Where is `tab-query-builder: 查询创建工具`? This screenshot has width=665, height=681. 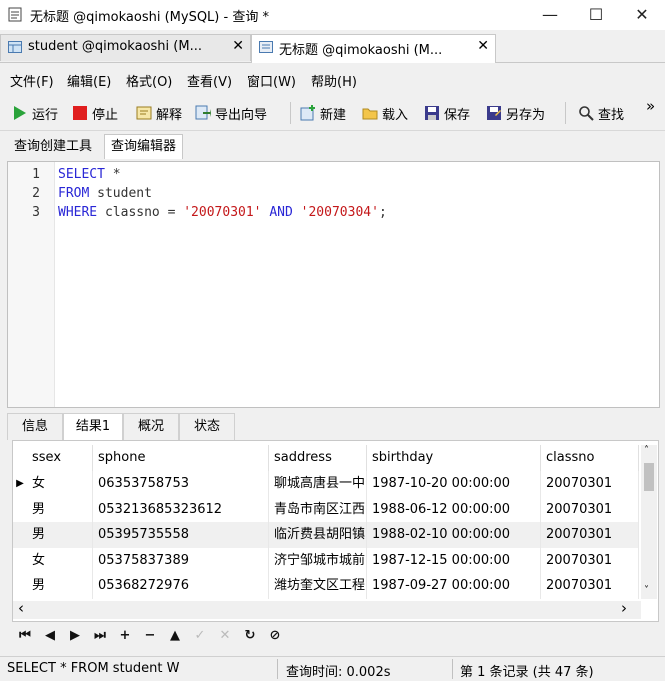
tab-query-builder: 查询创建工具 is located at coordinates (53, 147).